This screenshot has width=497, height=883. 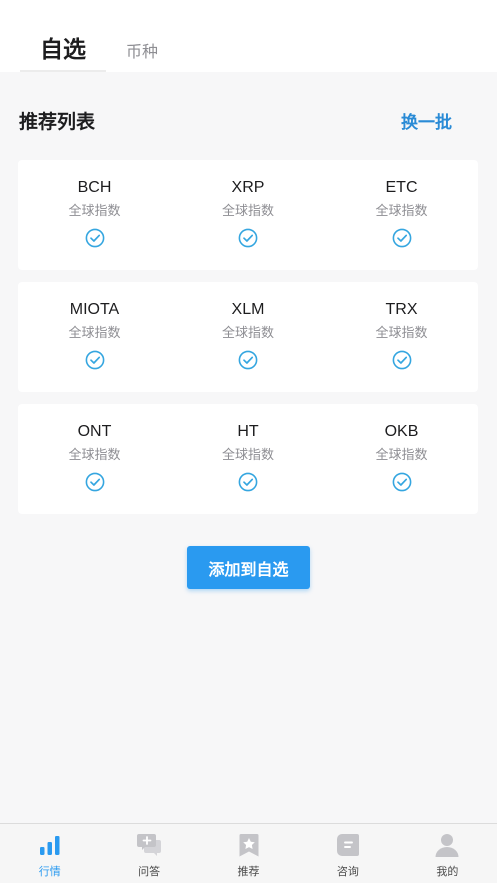 I want to click on bottom-nav: 行情 问答 推荐 咨询 我的, so click(x=248, y=853).